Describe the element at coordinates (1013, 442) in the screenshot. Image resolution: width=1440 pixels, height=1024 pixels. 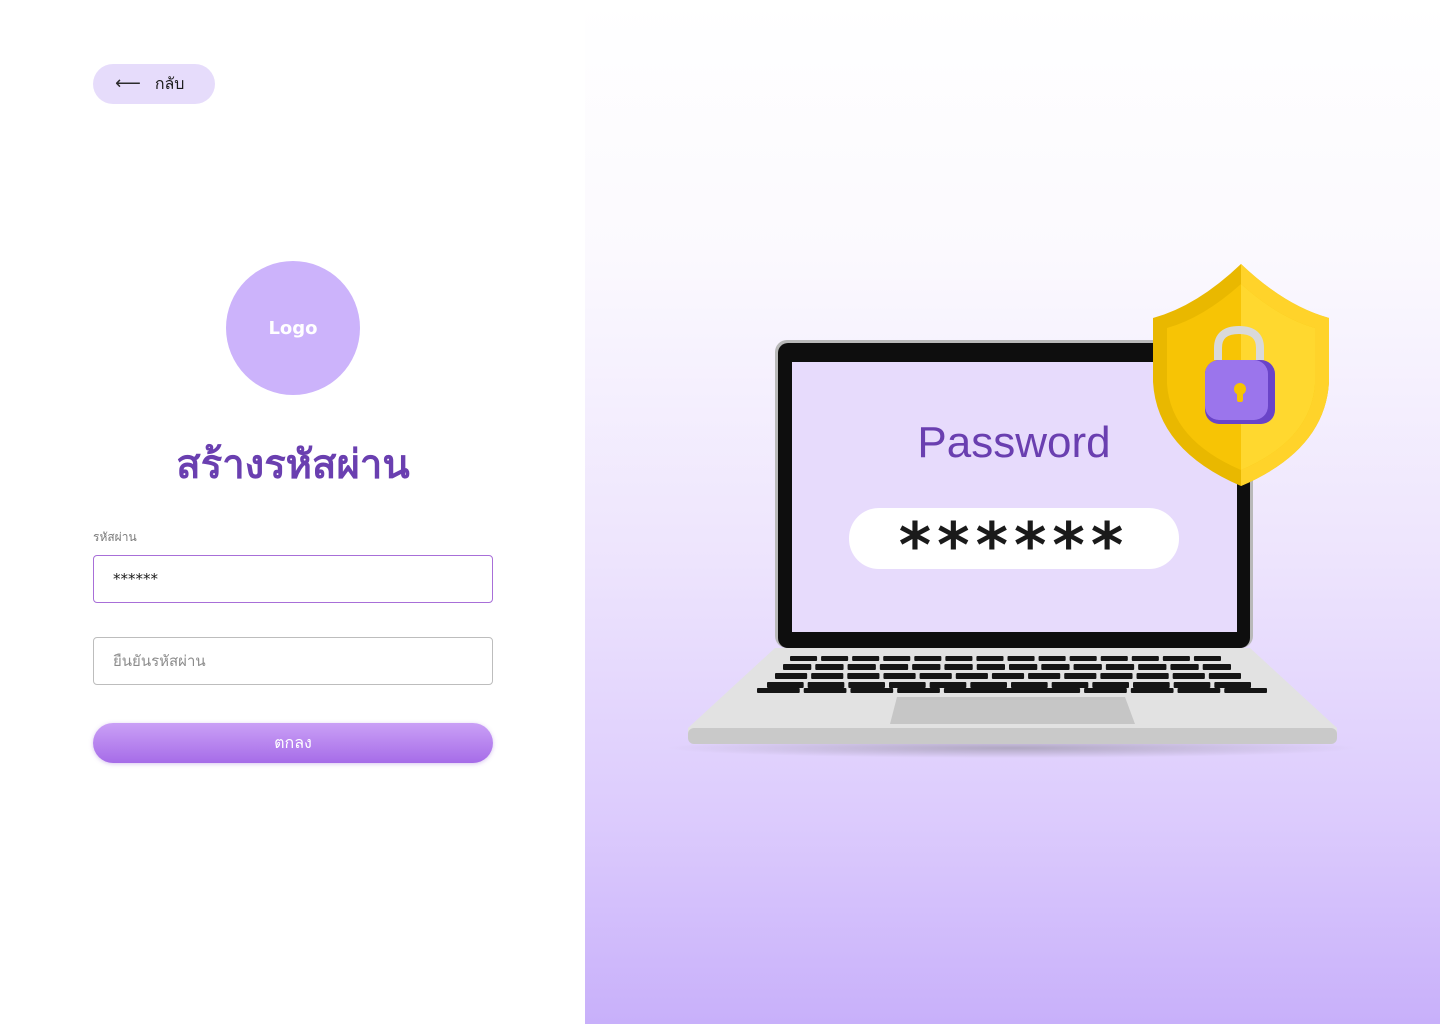
I see `screen-password-title: Password` at that location.